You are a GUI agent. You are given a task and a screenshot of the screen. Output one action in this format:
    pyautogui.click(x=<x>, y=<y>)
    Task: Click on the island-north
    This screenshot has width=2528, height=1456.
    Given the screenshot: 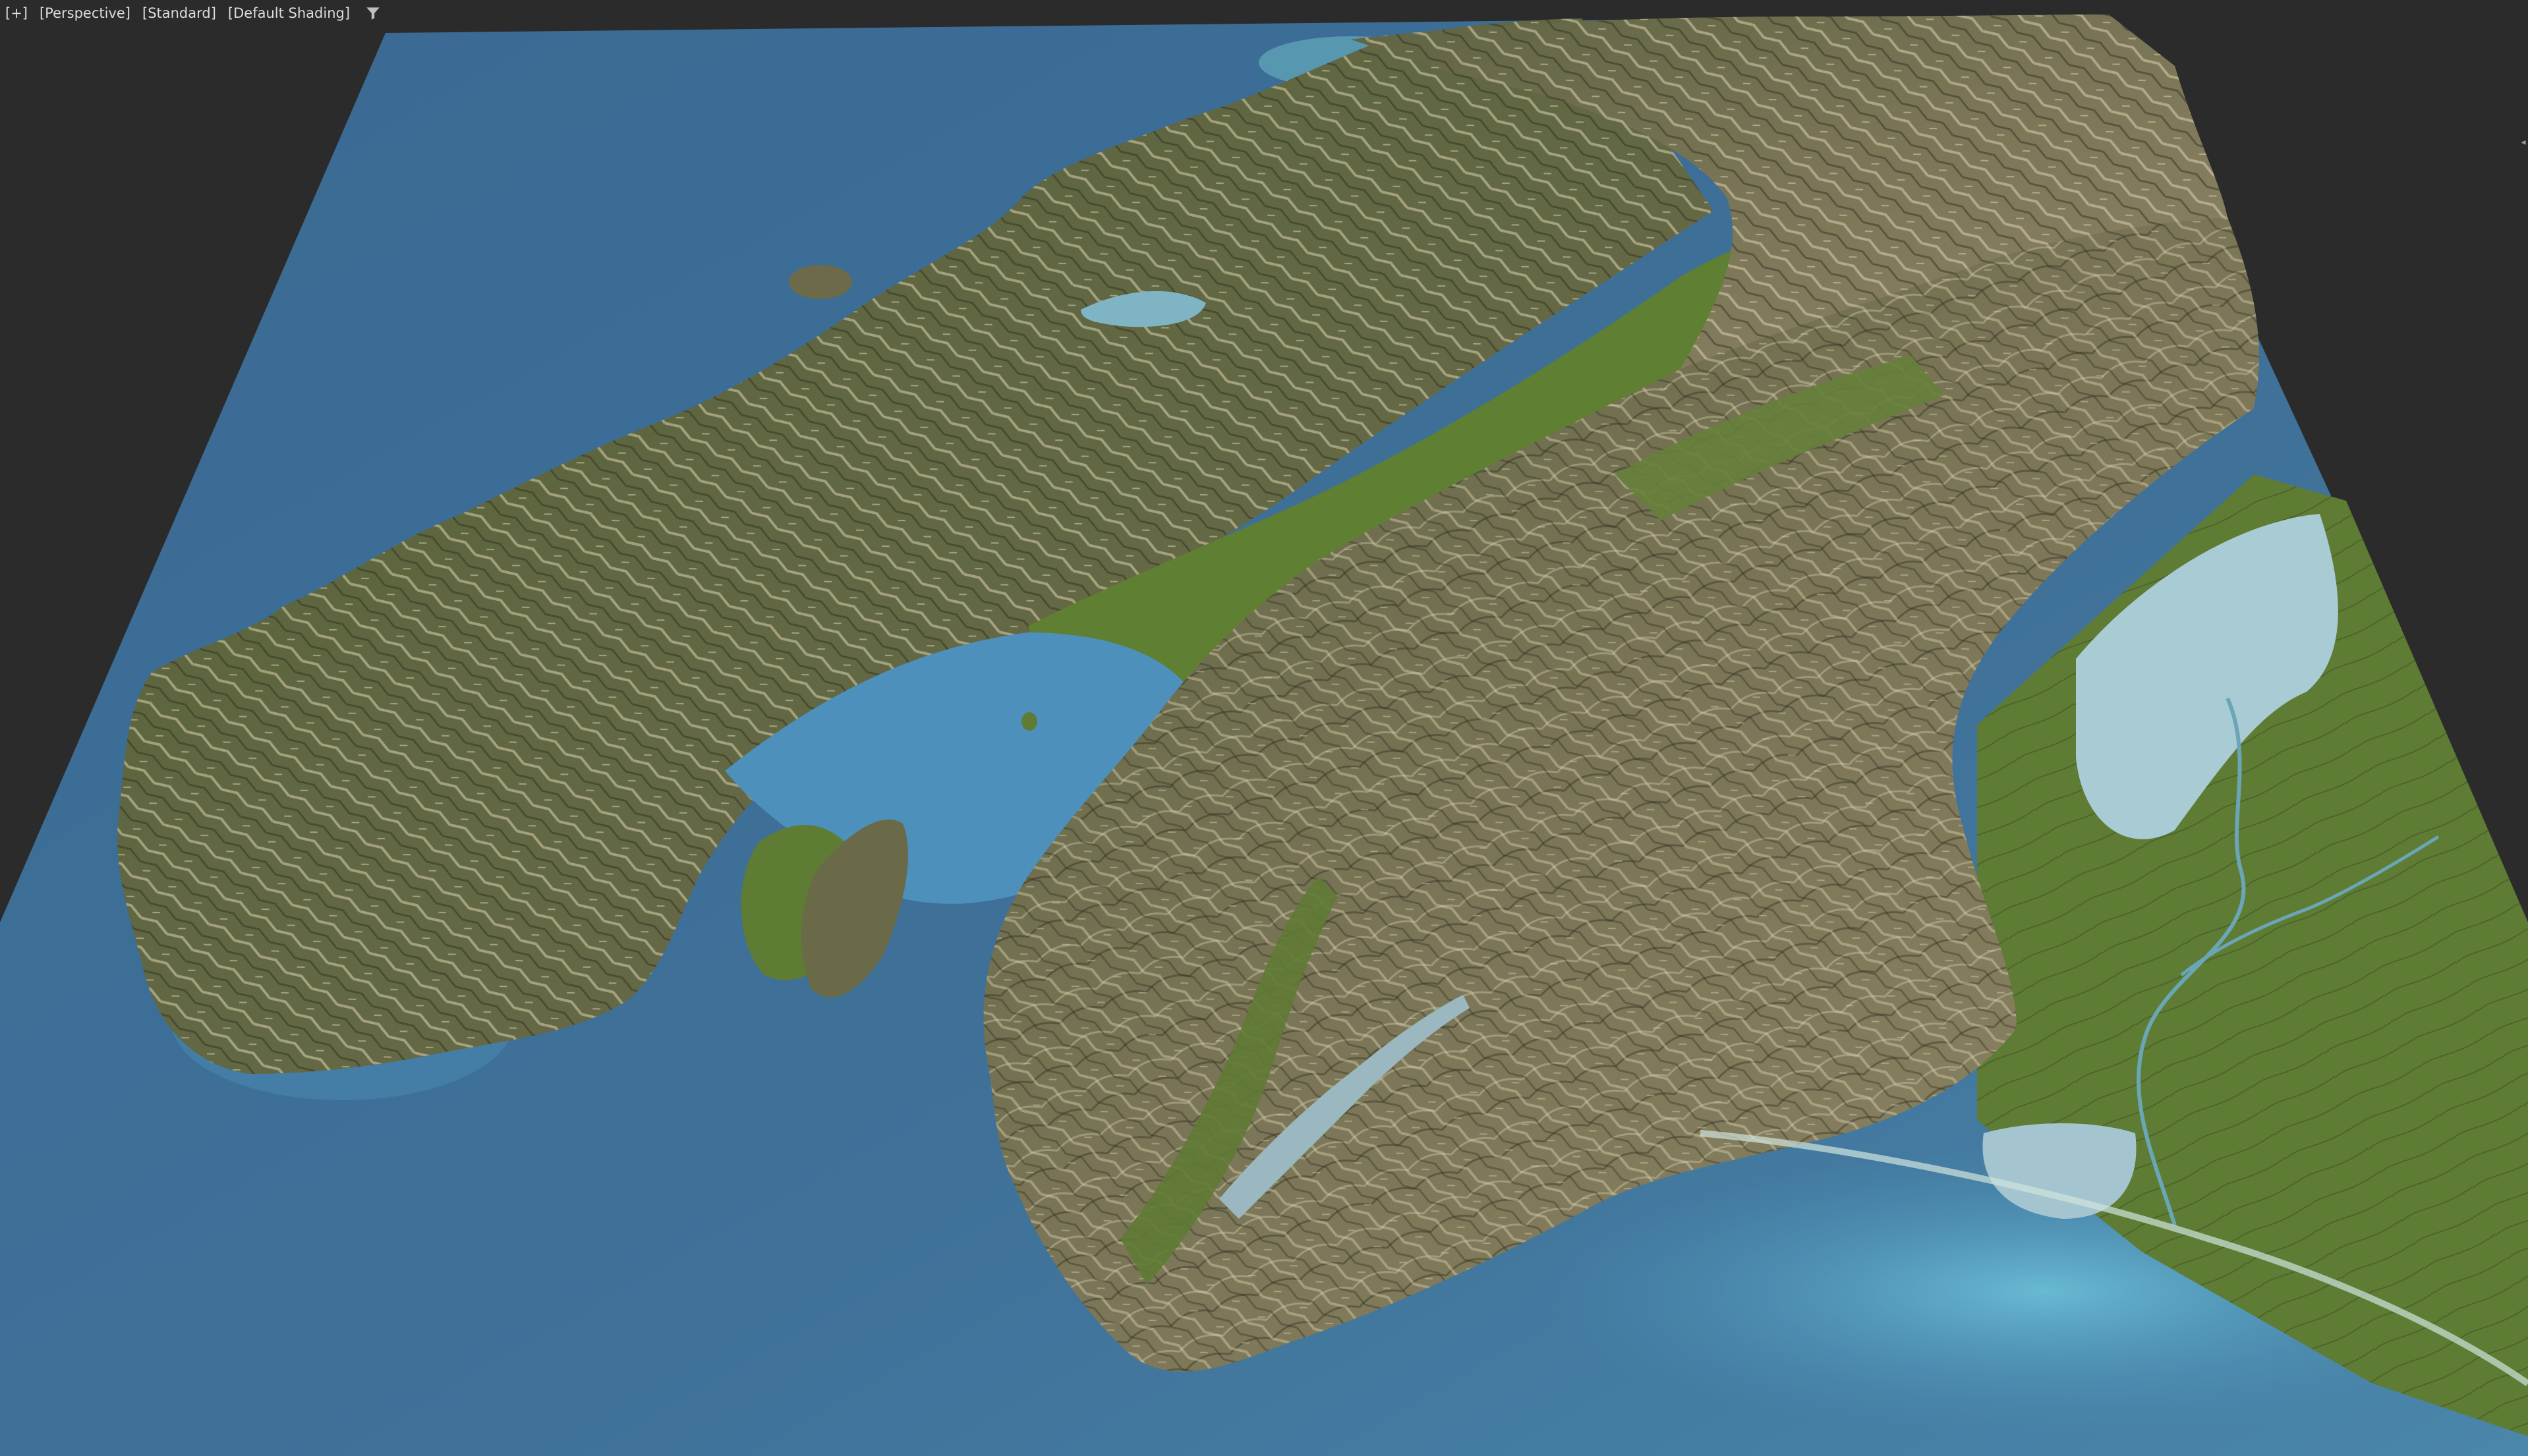 What is the action you would take?
    pyautogui.click(x=820, y=282)
    